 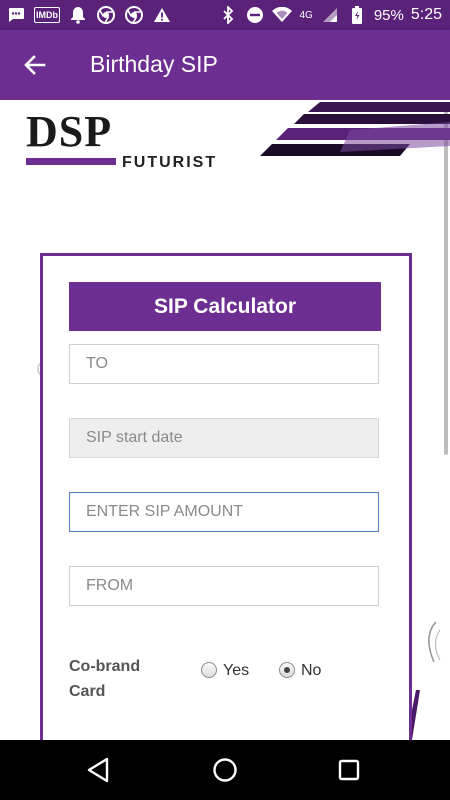 What do you see at coordinates (355, 129) in the screenshot?
I see `corner-stripes-decoration` at bounding box center [355, 129].